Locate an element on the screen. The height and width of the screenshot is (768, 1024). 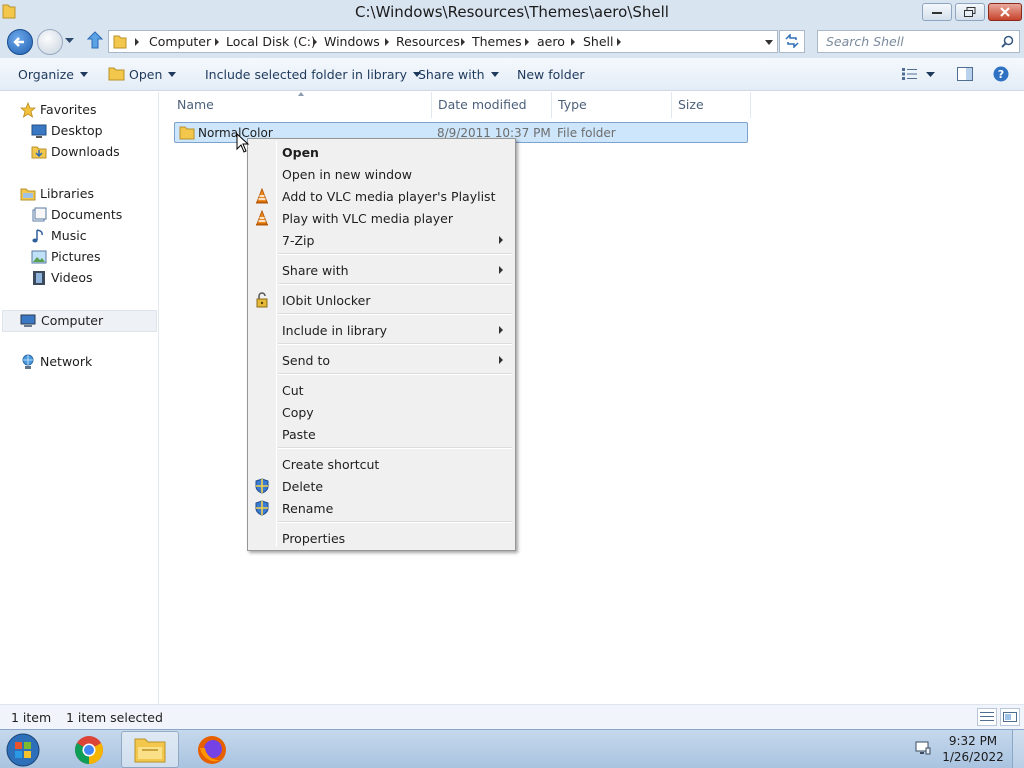
menu-item-open-new-window: Open in new window is located at coordinates (381, 174).